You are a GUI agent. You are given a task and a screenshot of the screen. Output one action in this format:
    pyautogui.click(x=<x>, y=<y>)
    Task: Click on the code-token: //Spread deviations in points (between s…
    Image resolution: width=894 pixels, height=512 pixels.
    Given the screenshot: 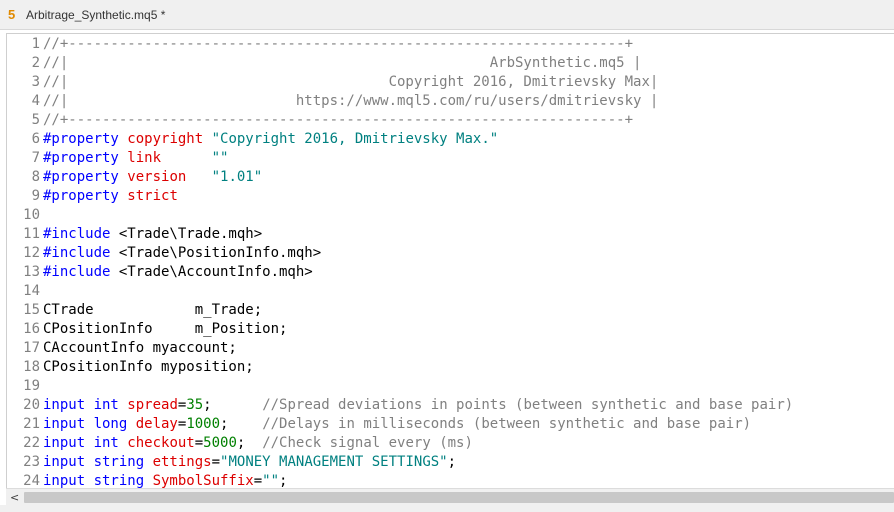 What is the action you would take?
    pyautogui.click(x=528, y=405)
    